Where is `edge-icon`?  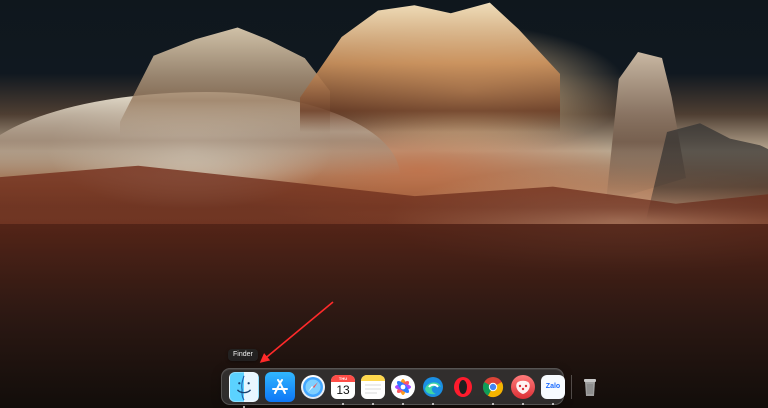 edge-icon is located at coordinates (433, 387).